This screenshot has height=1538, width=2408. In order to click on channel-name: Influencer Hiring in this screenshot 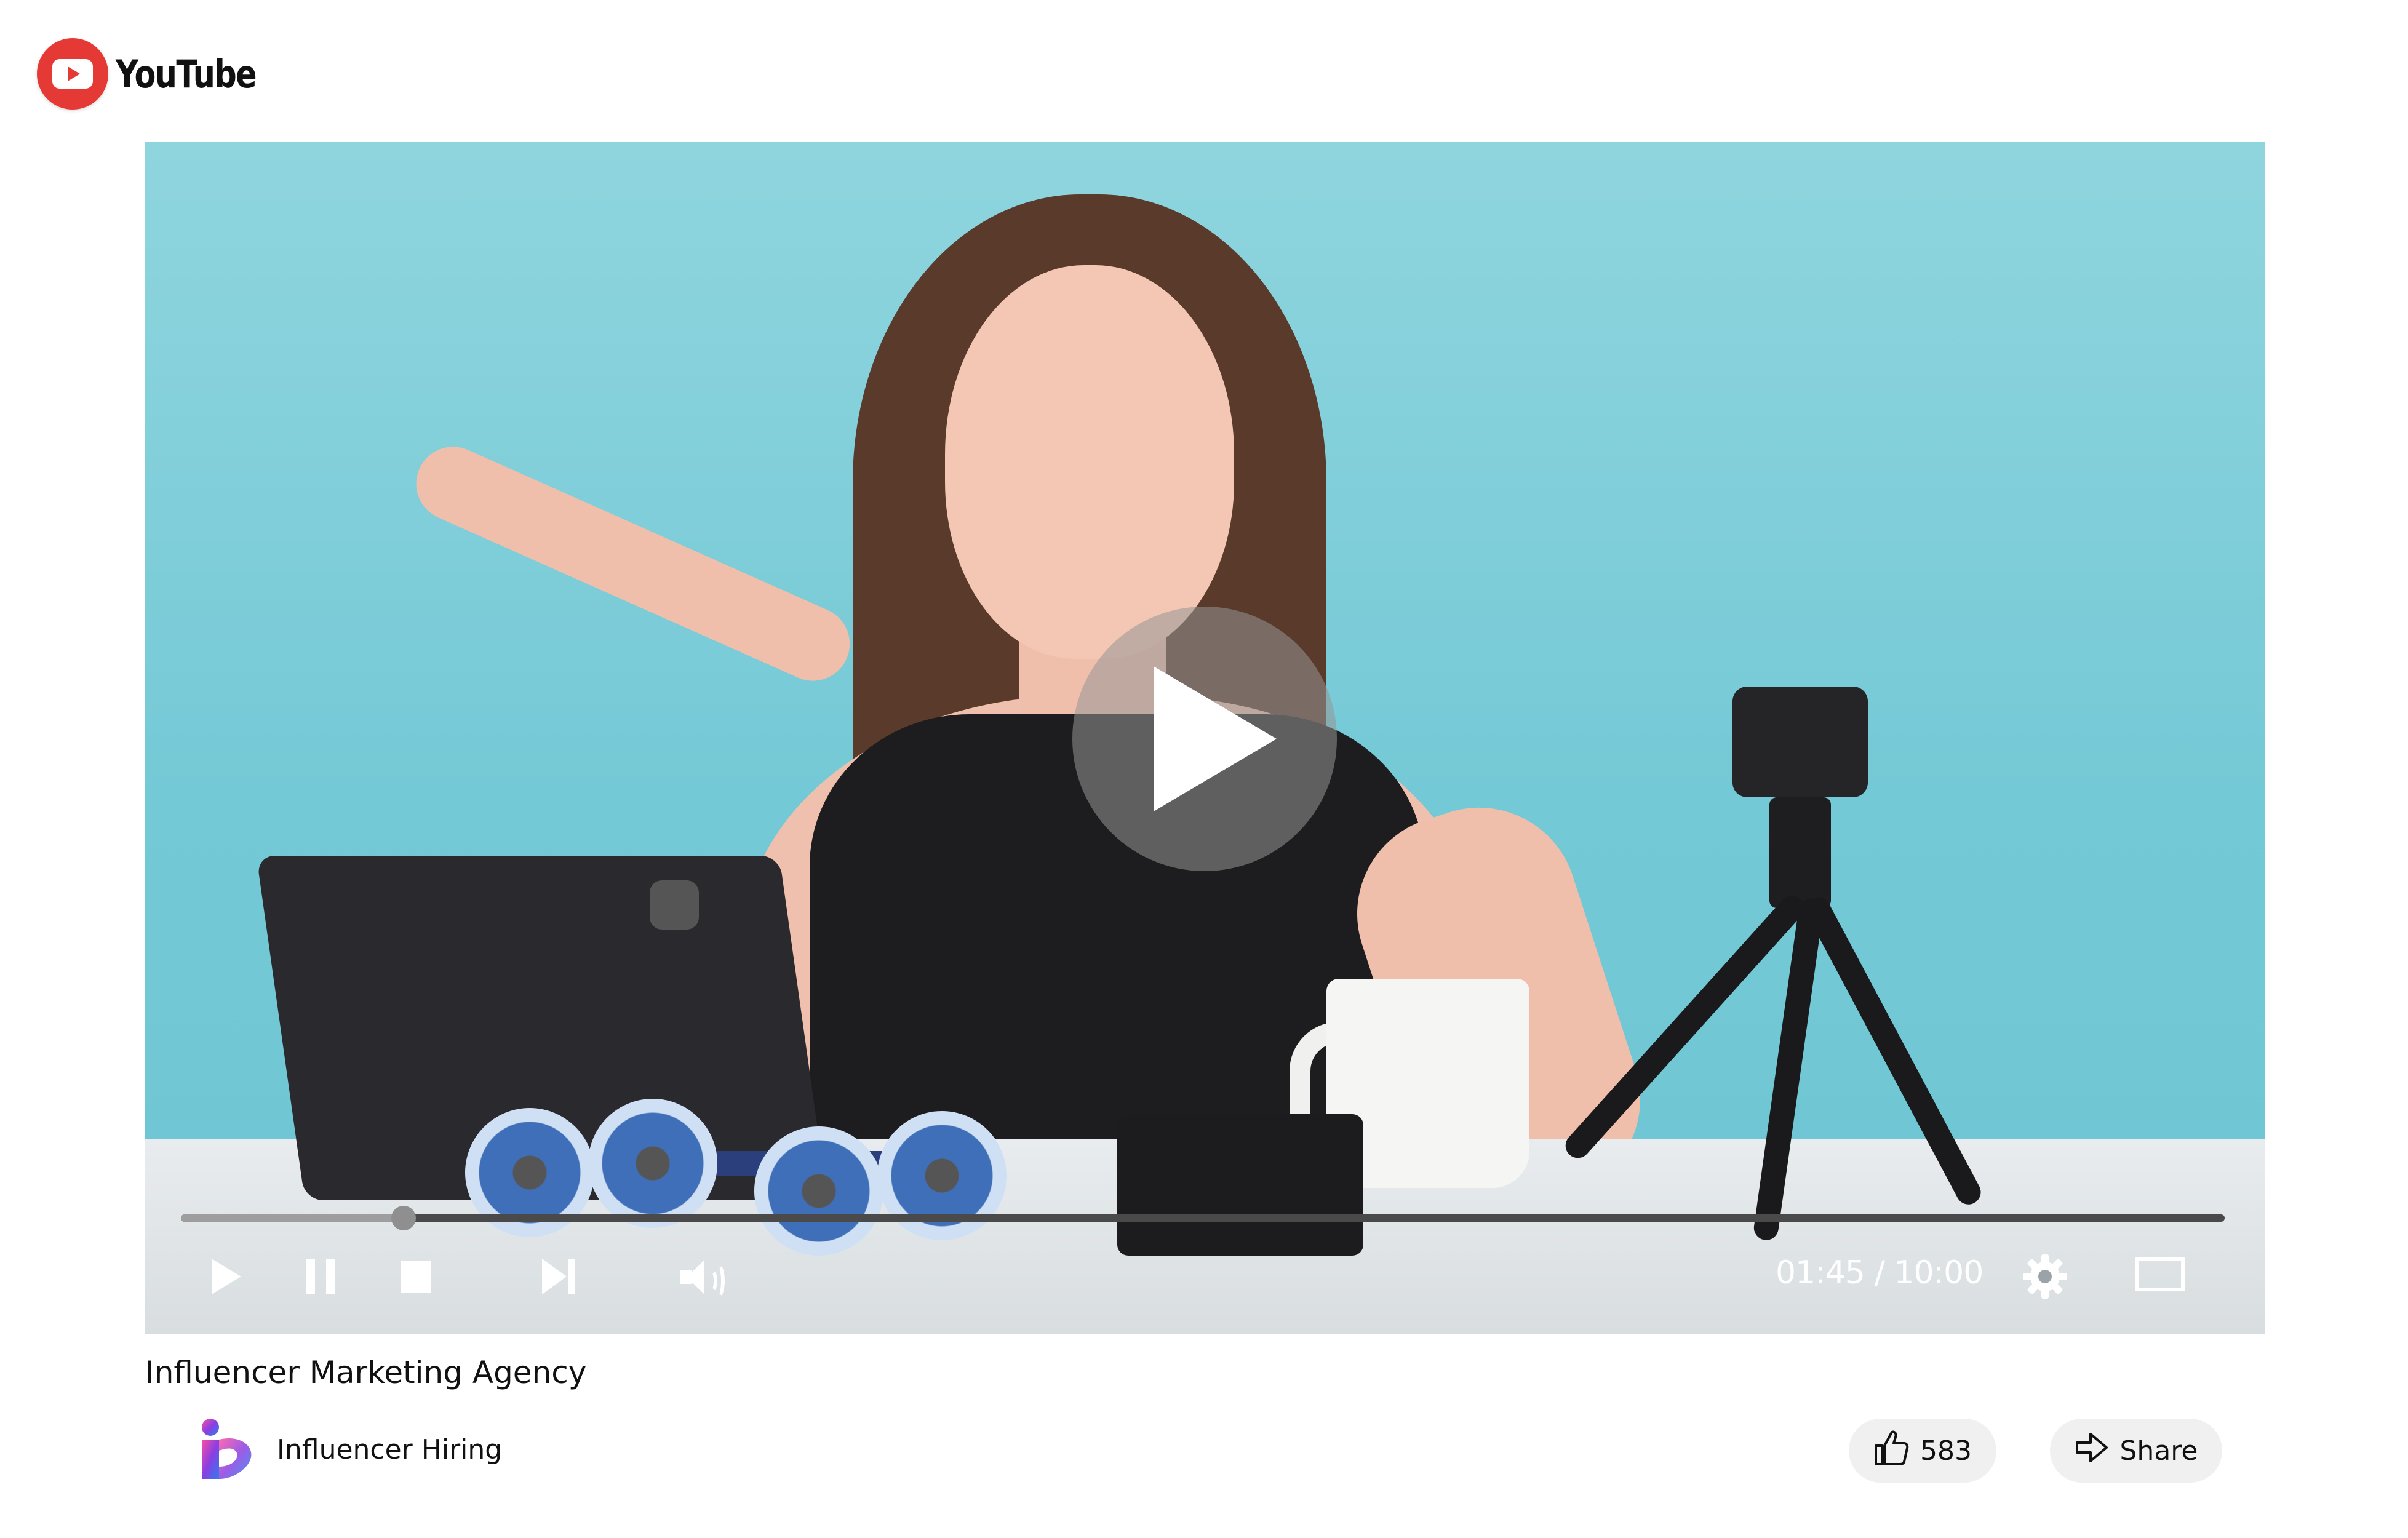, I will do `click(389, 1449)`.